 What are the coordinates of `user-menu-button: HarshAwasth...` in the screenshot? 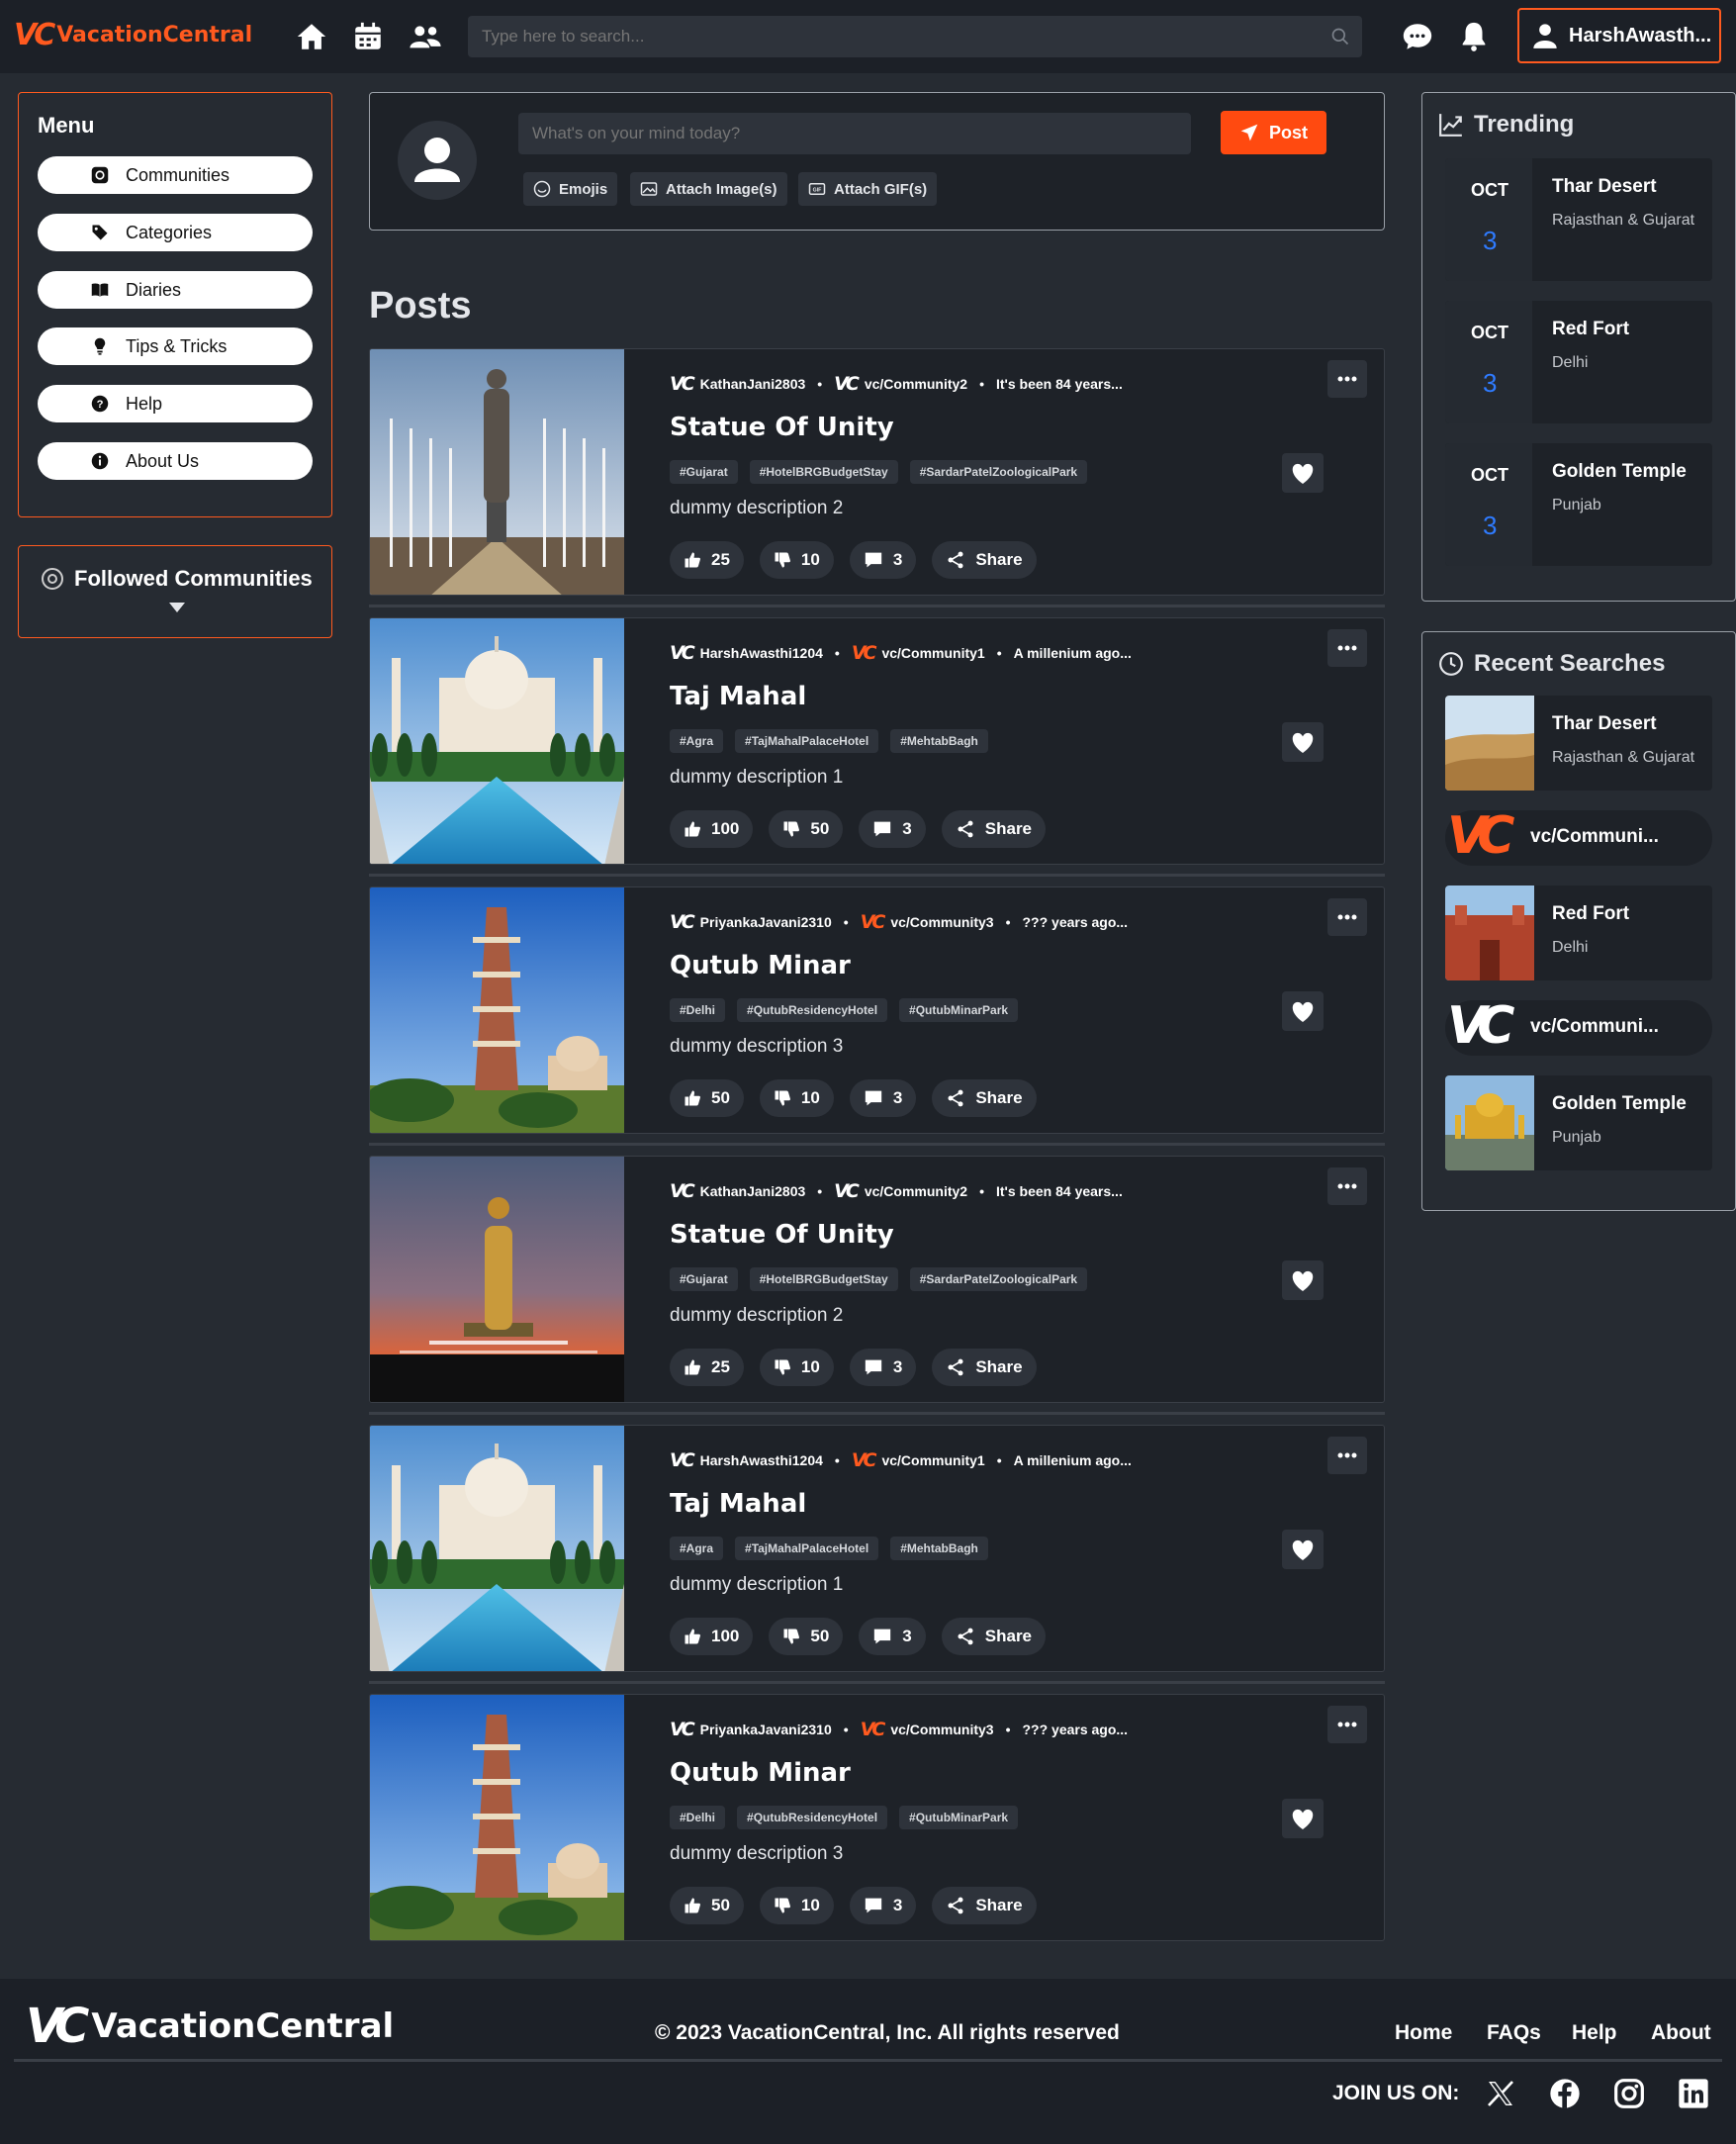 It's located at (1619, 35).